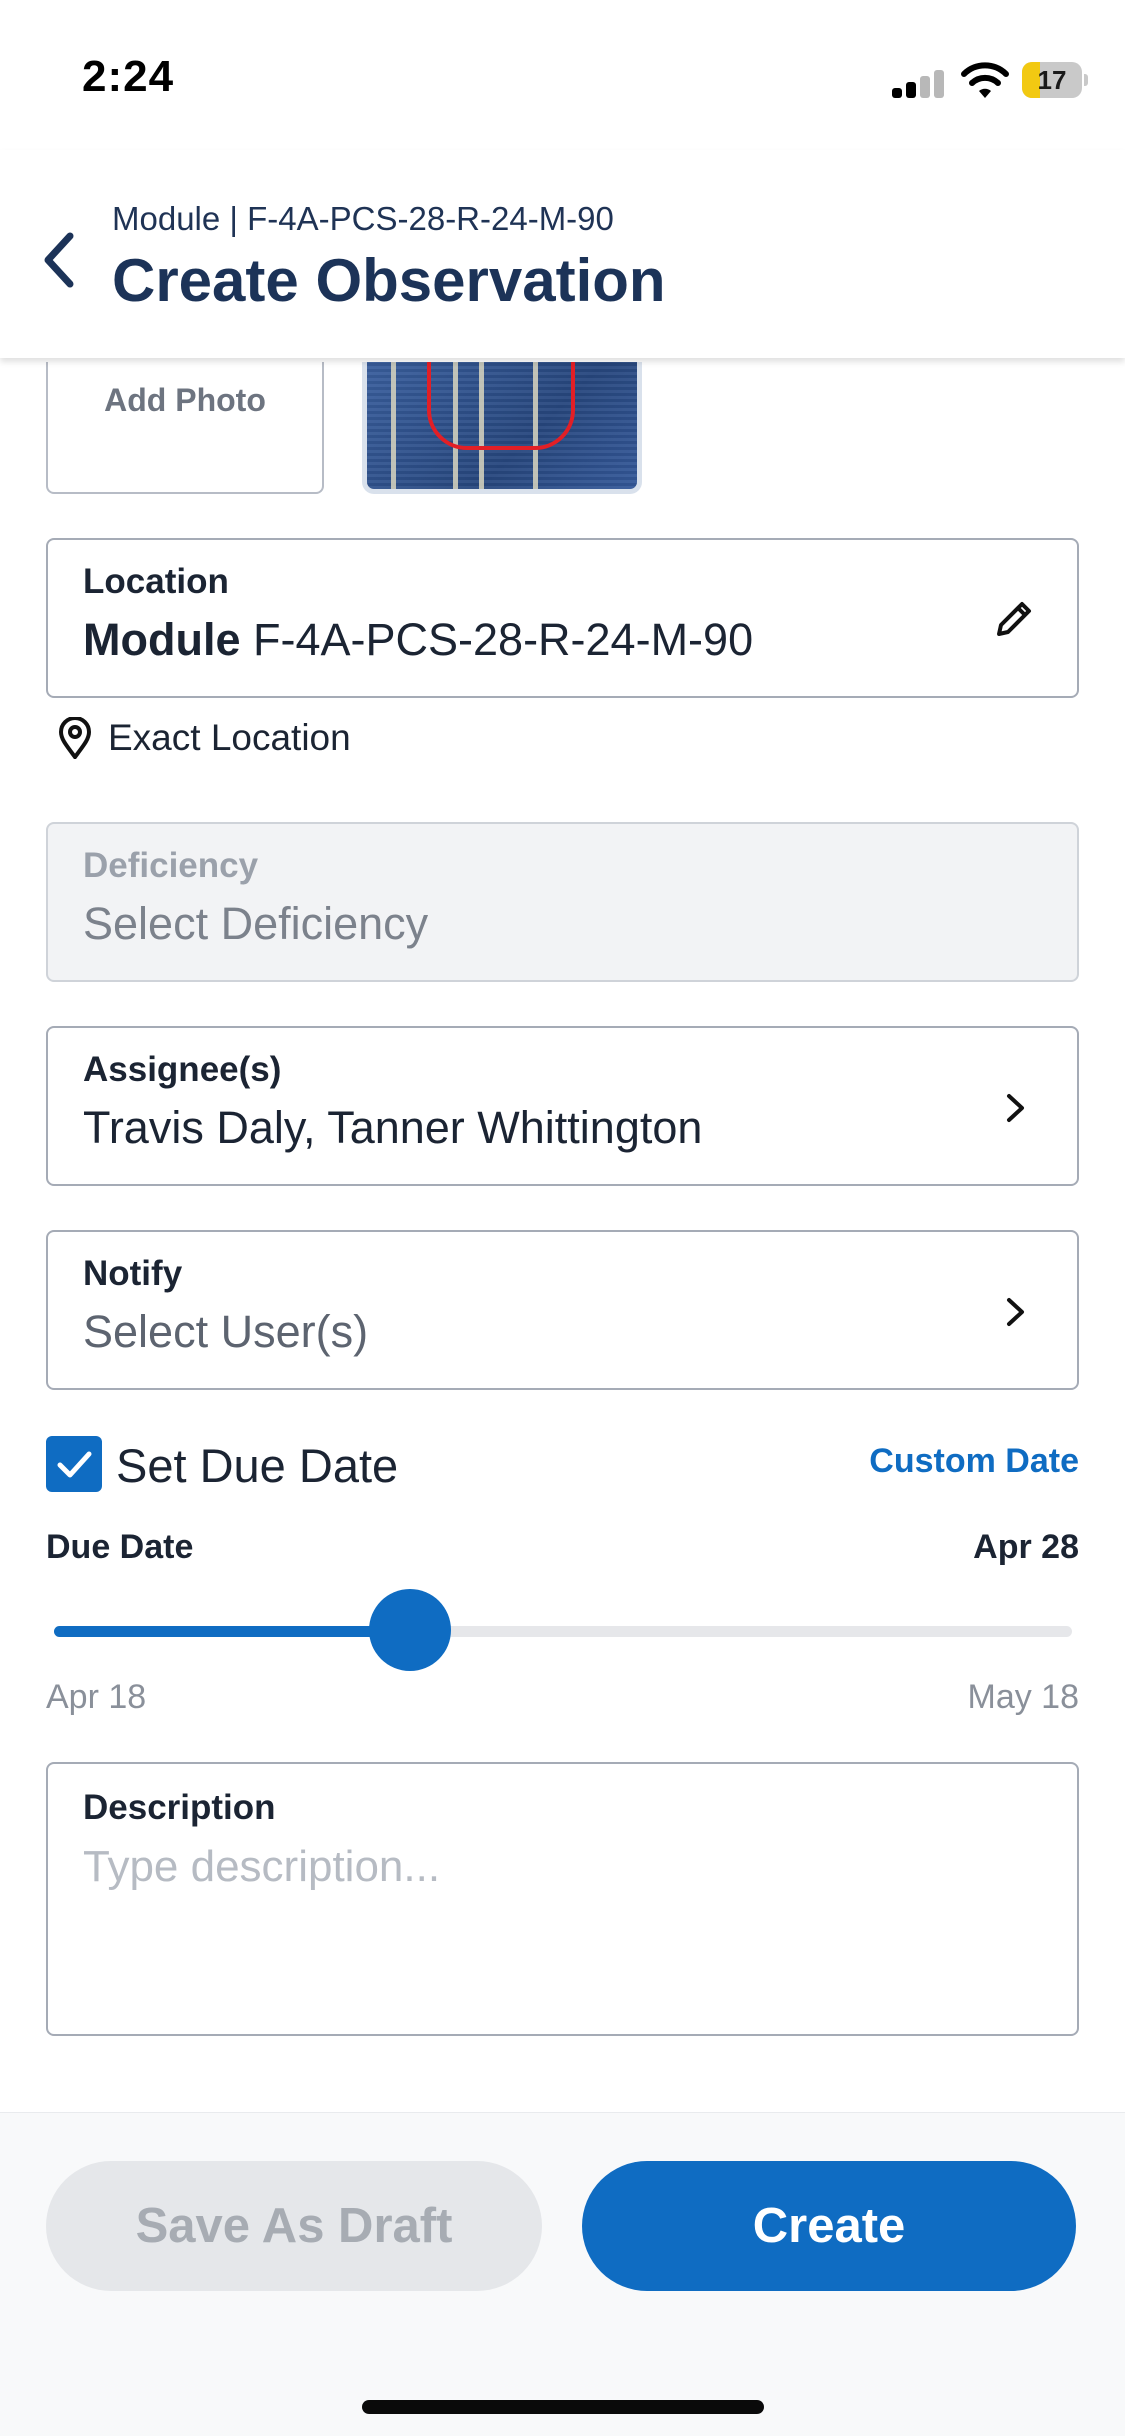 The width and height of the screenshot is (1125, 2436). I want to click on save-as-draft-button: Save As Draft, so click(294, 2226).